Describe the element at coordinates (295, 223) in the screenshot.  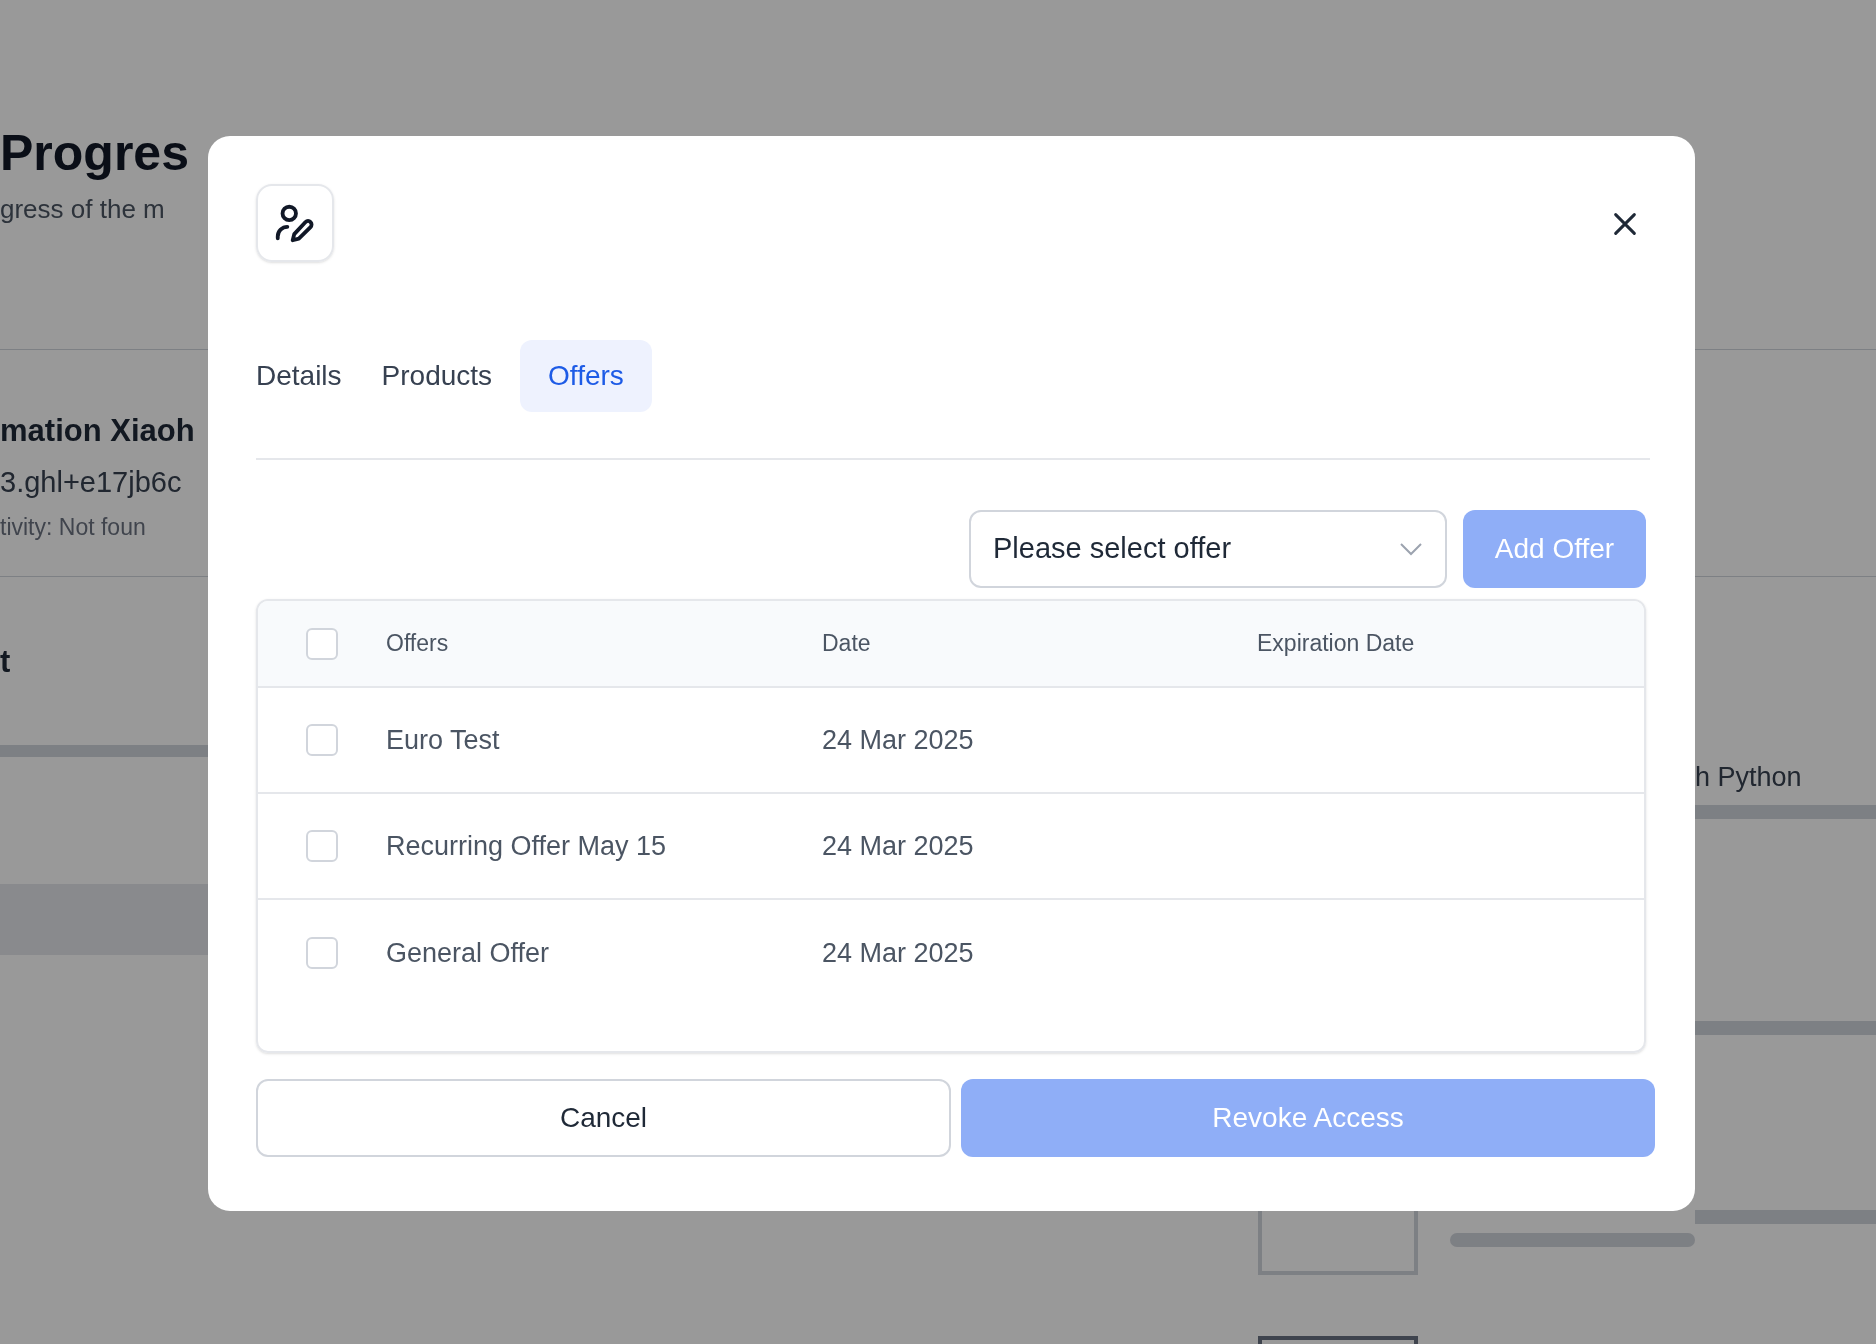
I see `user-edit-icon` at that location.